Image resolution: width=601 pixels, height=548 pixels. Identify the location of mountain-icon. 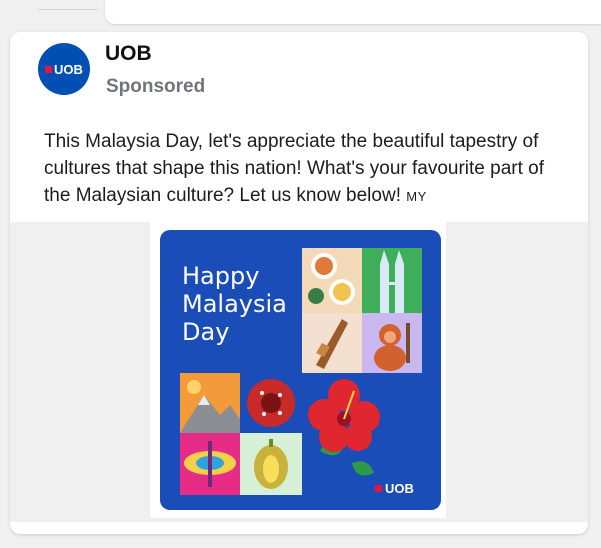
(210, 403).